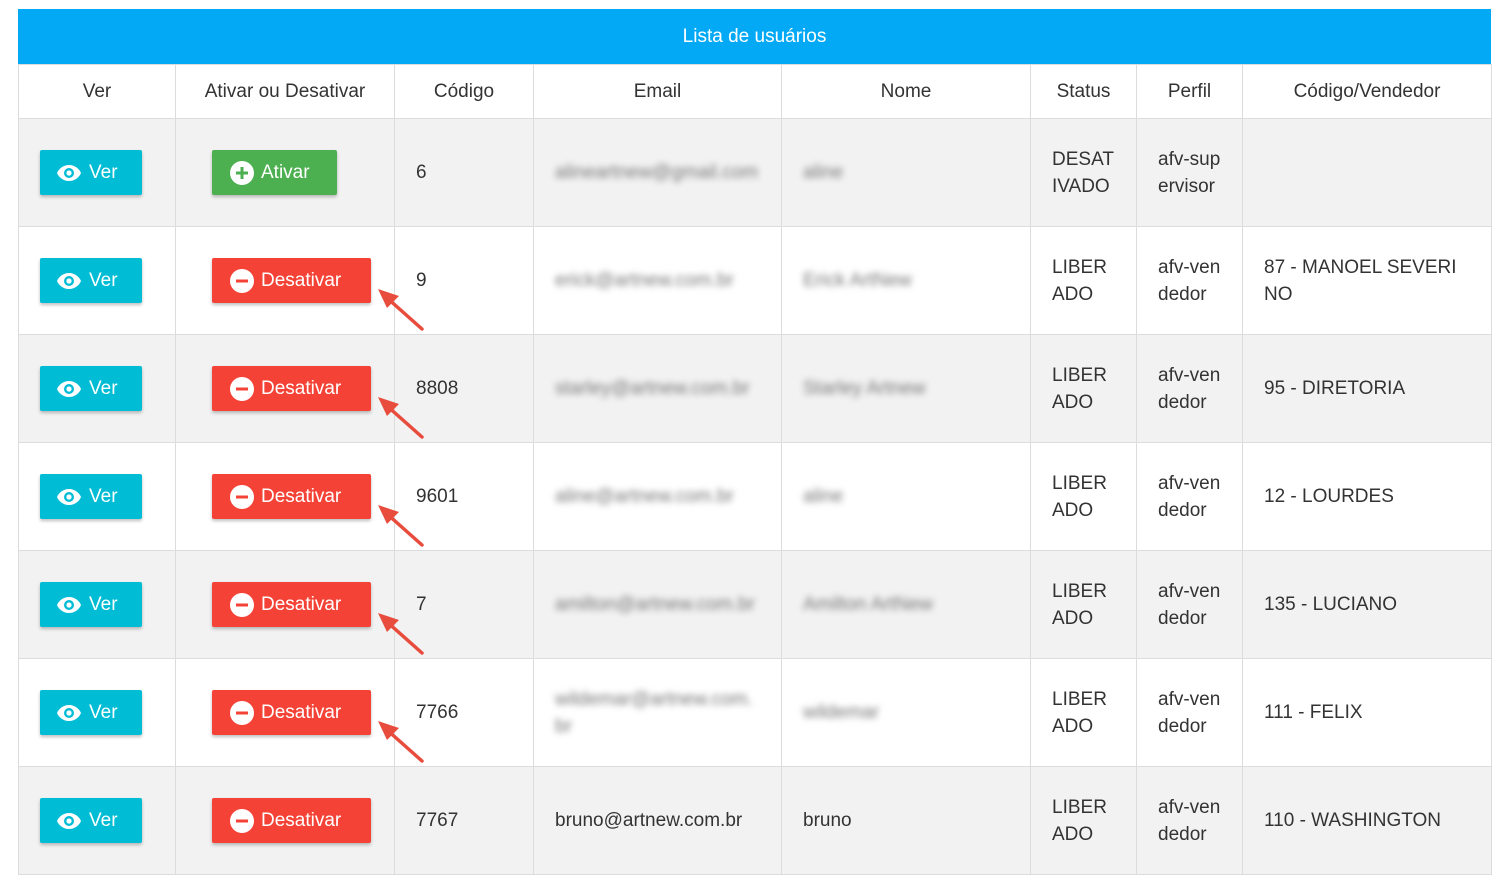 This screenshot has height=875, width=1495. What do you see at coordinates (657, 91) in the screenshot?
I see `column-header-email: Email` at bounding box center [657, 91].